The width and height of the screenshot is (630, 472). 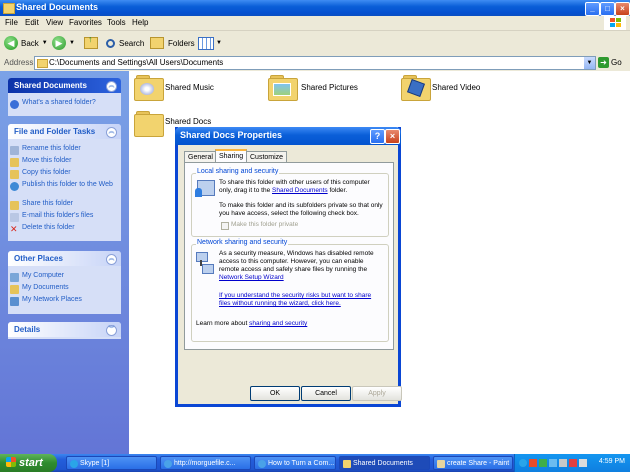 What do you see at coordinates (225, 226) in the screenshot?
I see `make-private-checkbox` at bounding box center [225, 226].